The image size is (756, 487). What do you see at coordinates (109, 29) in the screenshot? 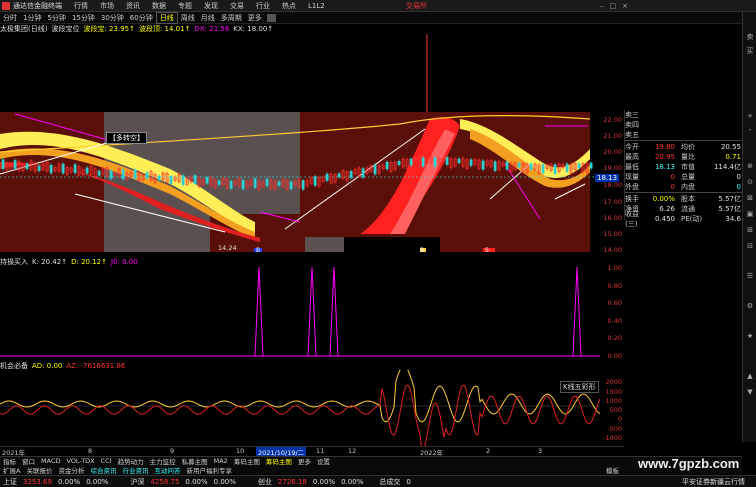
I see `indicator-value: 波段宝: 23.95↑` at bounding box center [109, 29].